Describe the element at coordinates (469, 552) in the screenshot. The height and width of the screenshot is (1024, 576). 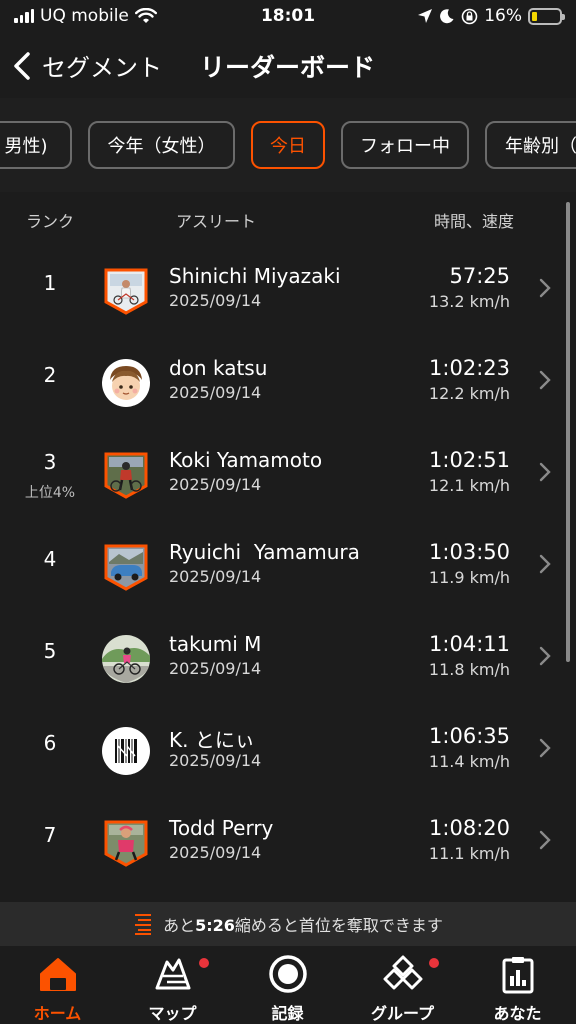
I see `effort-time: 1:03:50` at that location.